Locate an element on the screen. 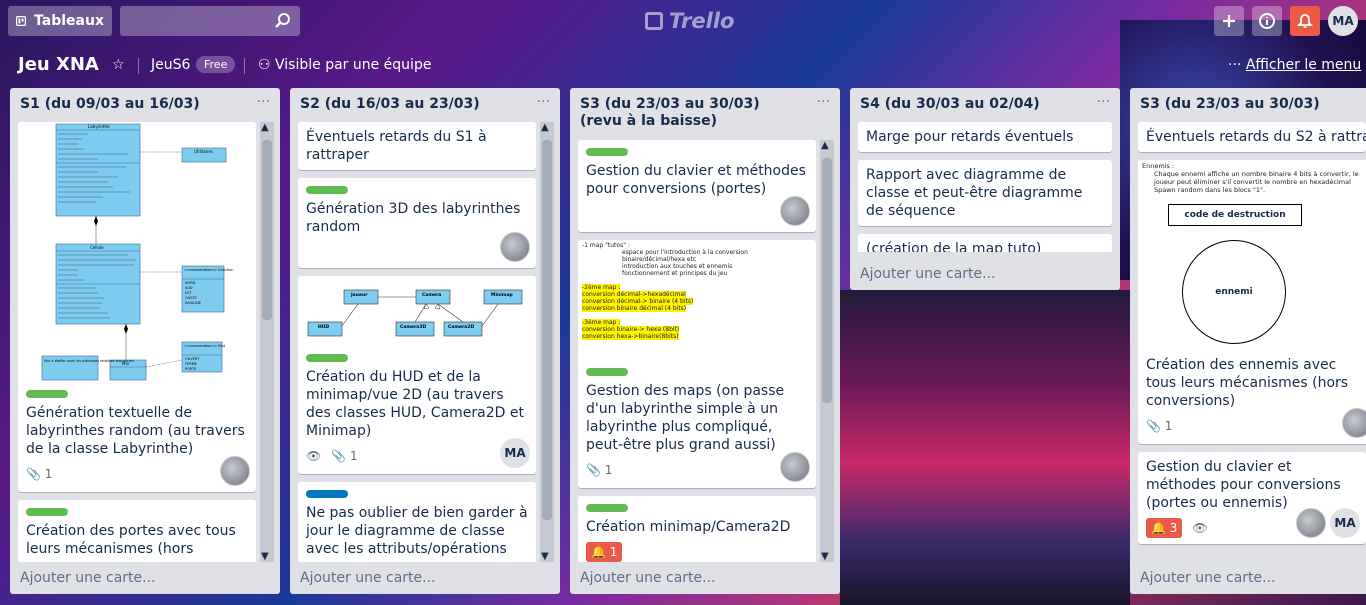  card: Éventuels retards du S1 à rattraper is located at coordinates (417, 146).